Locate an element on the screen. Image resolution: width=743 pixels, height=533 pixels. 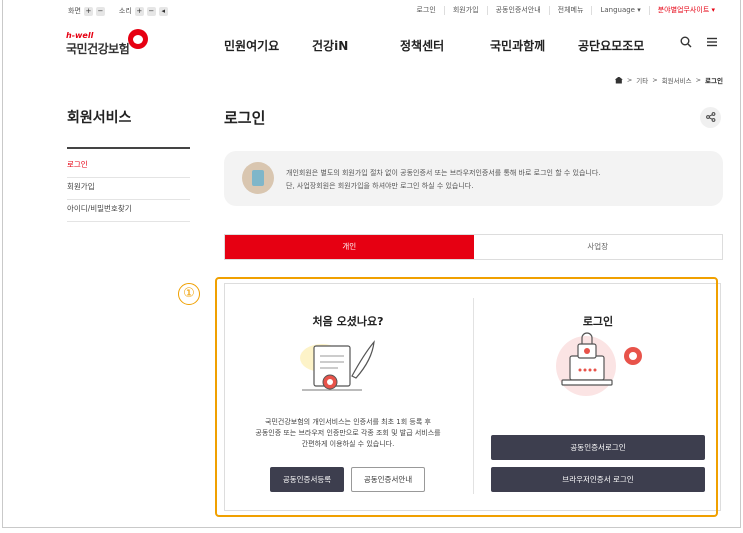
breadcrumb-item: 회원서비스 is located at coordinates (677, 80).